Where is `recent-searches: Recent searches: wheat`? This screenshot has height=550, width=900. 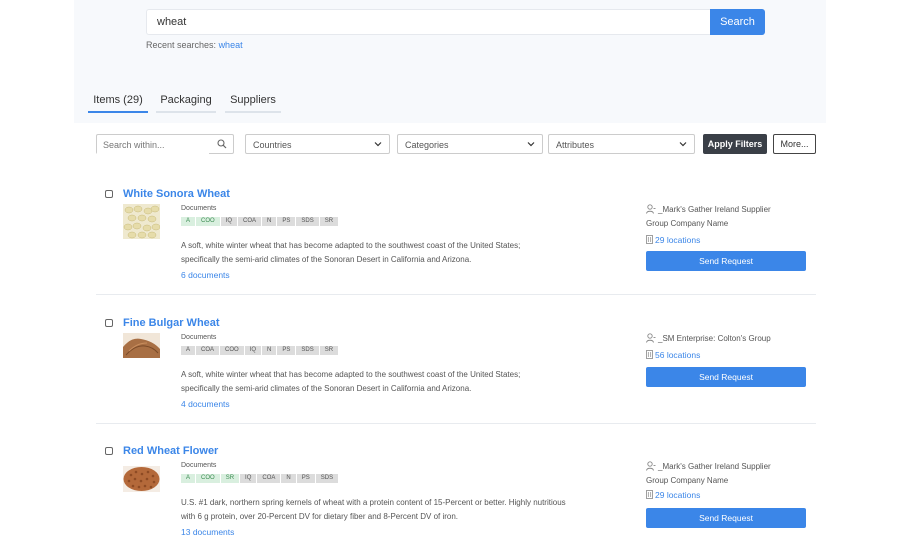
recent-searches: Recent searches: wheat is located at coordinates (194, 45).